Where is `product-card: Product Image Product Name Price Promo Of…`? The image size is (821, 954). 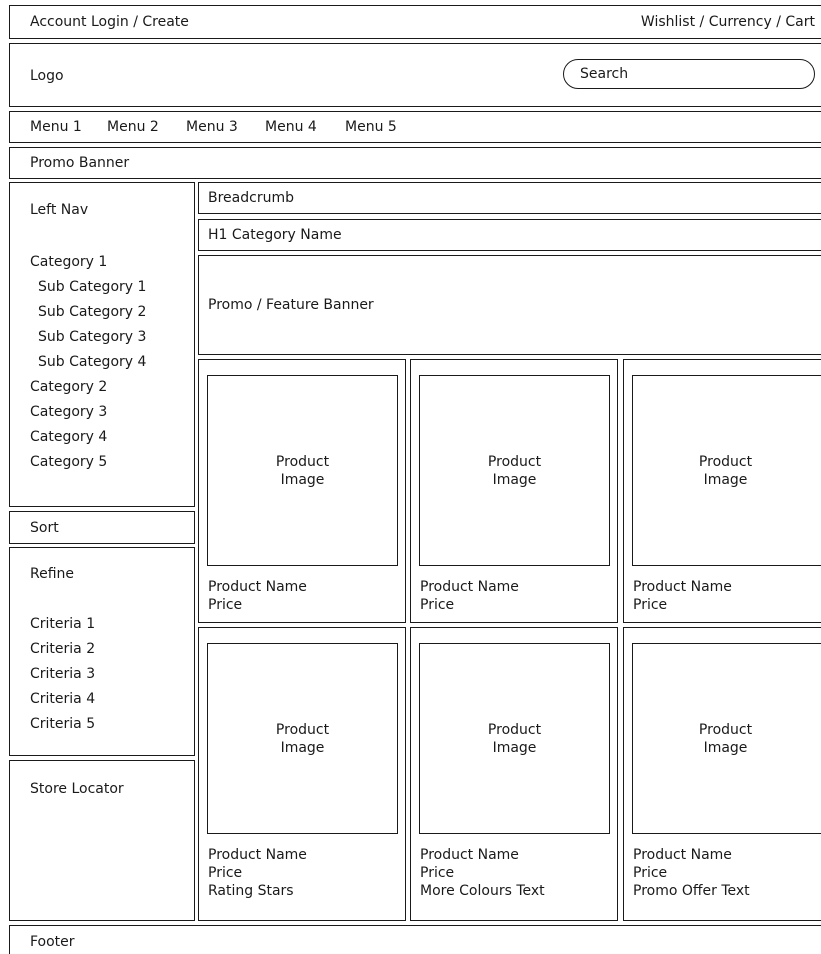
product-card: Product Image Product Name Price Promo Of… is located at coordinates (722, 774).